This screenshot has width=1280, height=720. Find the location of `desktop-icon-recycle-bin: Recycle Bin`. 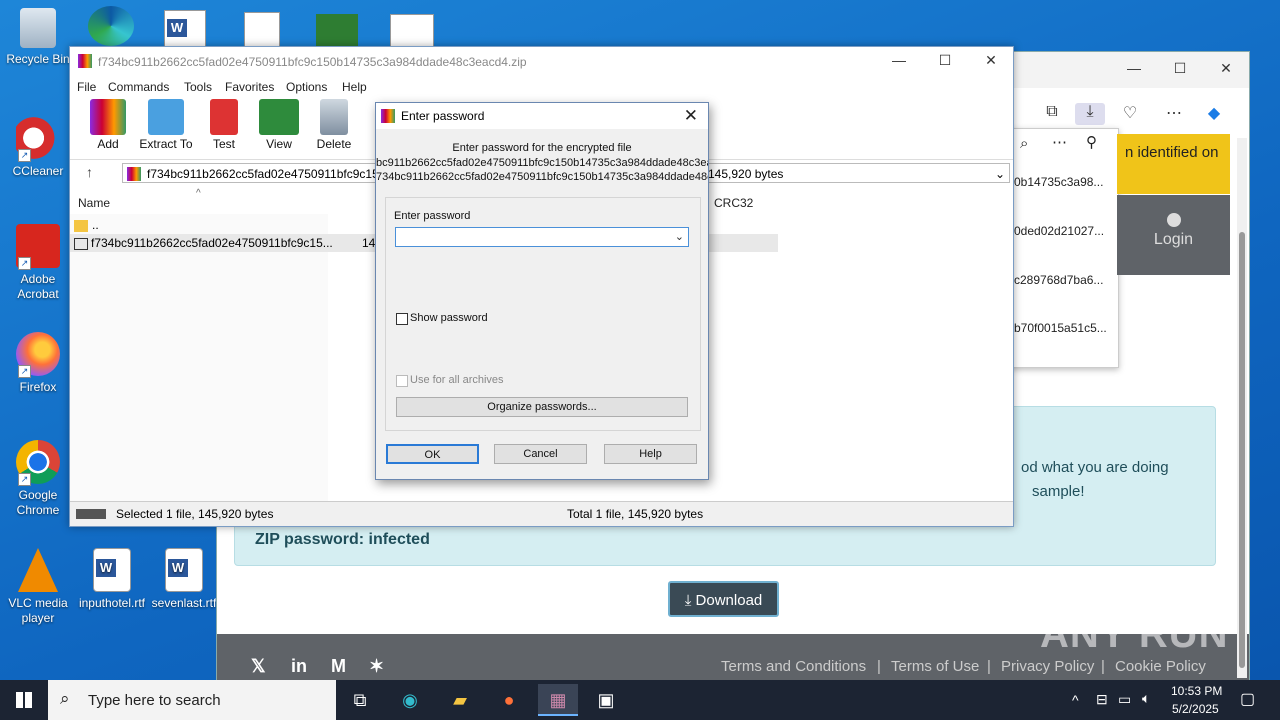

desktop-icon-recycle-bin: Recycle Bin is located at coordinates (38, 37).